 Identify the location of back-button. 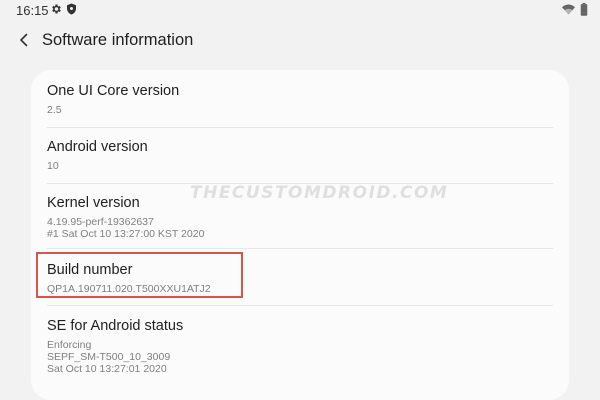
(24, 40).